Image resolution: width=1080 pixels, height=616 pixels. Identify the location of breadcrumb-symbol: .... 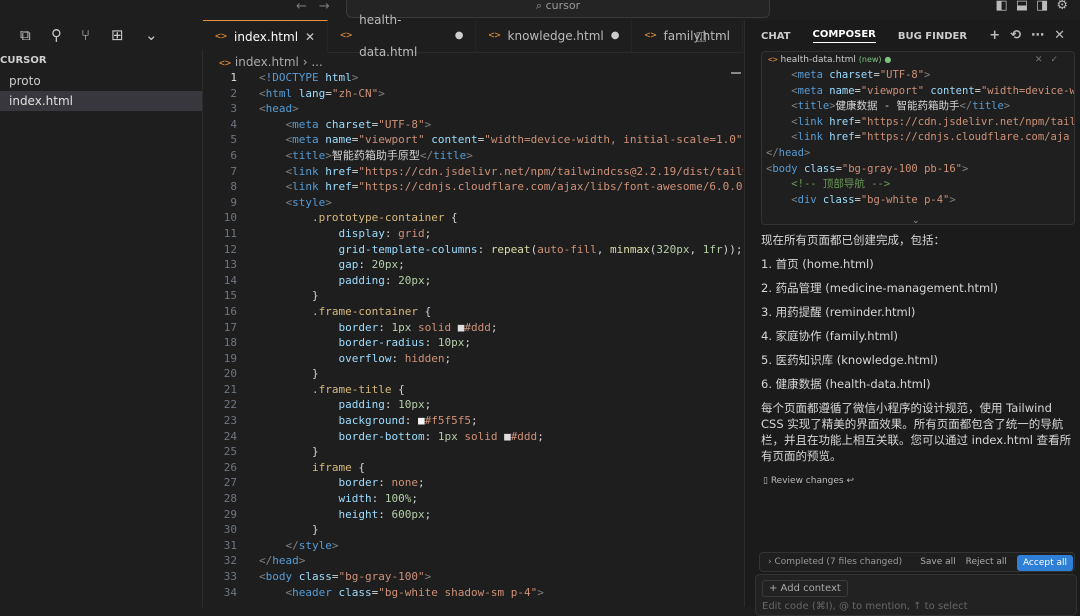
(316, 62).